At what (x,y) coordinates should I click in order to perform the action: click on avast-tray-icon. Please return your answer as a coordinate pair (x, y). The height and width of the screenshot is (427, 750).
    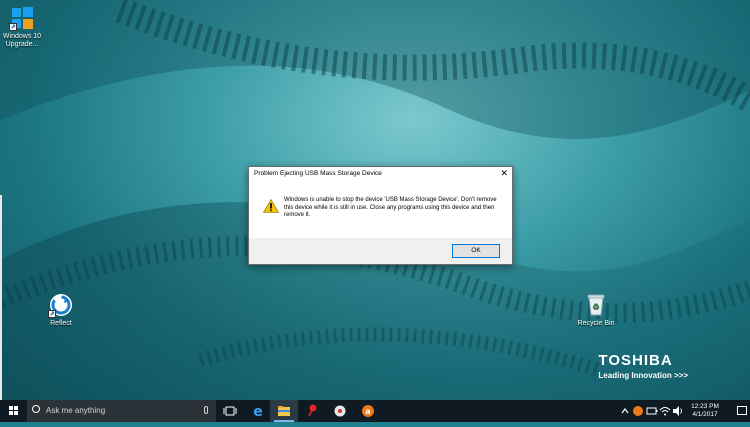
    Looking at the image, I should click on (638, 411).